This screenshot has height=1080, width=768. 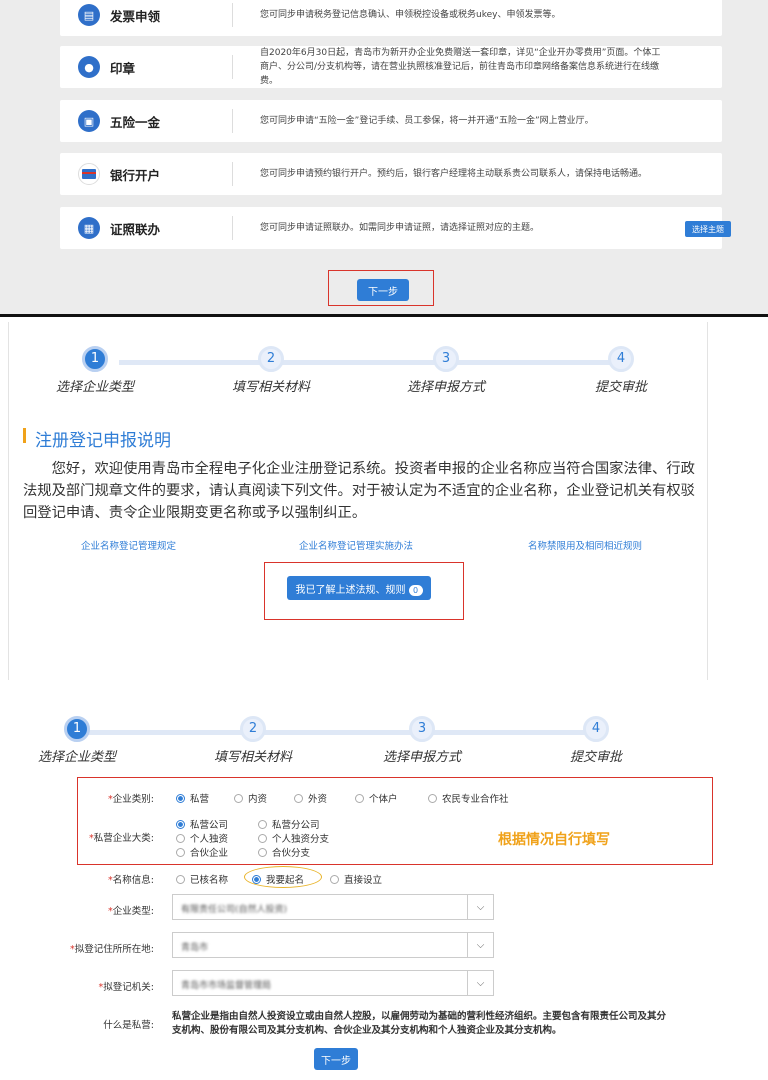 What do you see at coordinates (585, 545) in the screenshot?
I see `regulation-link-3: 名称禁限用及相同相近规则` at bounding box center [585, 545].